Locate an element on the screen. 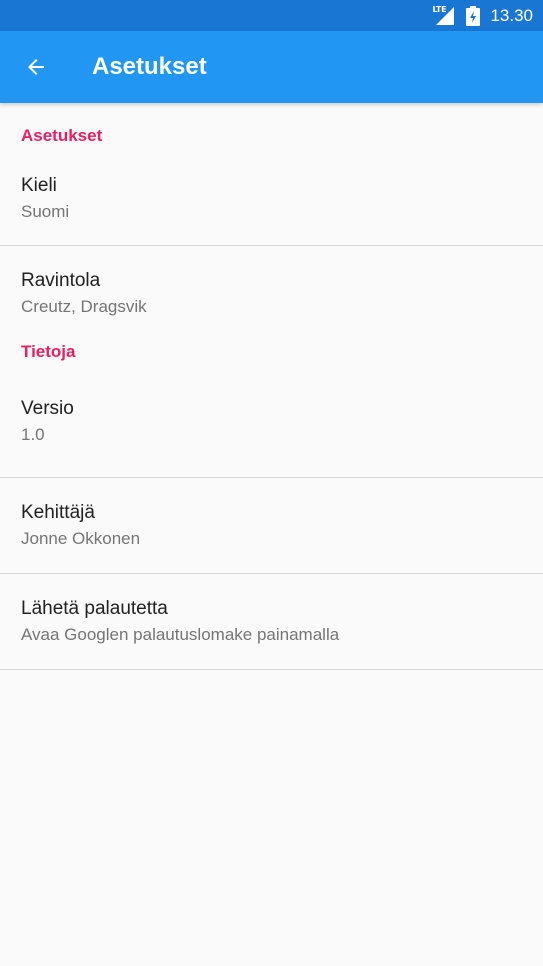  pref-summary: Avaa Googlen palautuslomake painamalla is located at coordinates (180, 634).